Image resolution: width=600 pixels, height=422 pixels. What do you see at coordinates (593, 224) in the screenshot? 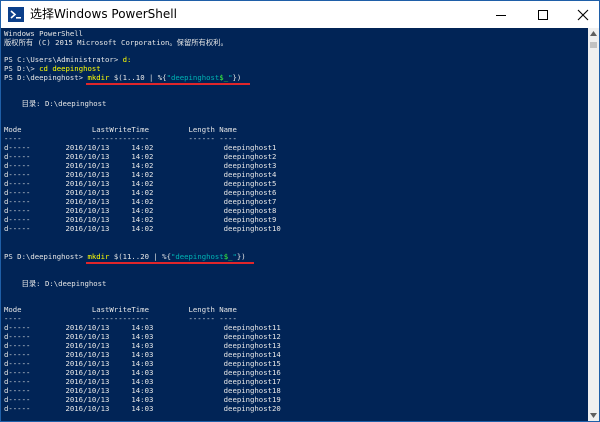
I see `vertical-scrollbar` at bounding box center [593, 224].